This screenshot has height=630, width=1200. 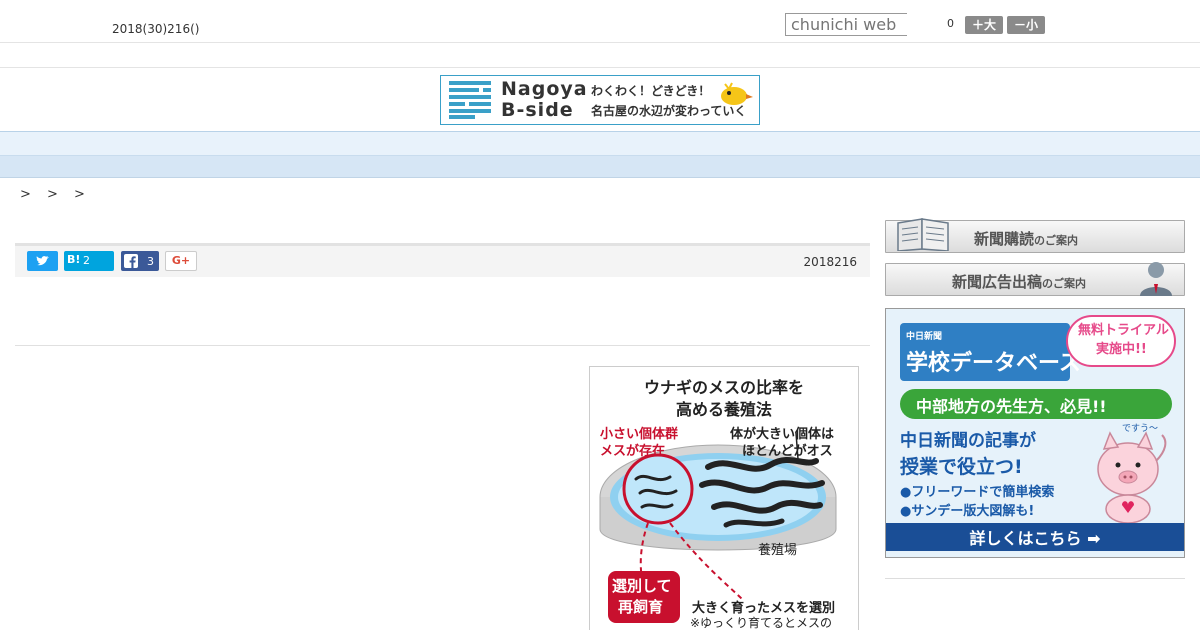 I want to click on hatena-bookmark-button: B! 2, so click(x=89, y=261).